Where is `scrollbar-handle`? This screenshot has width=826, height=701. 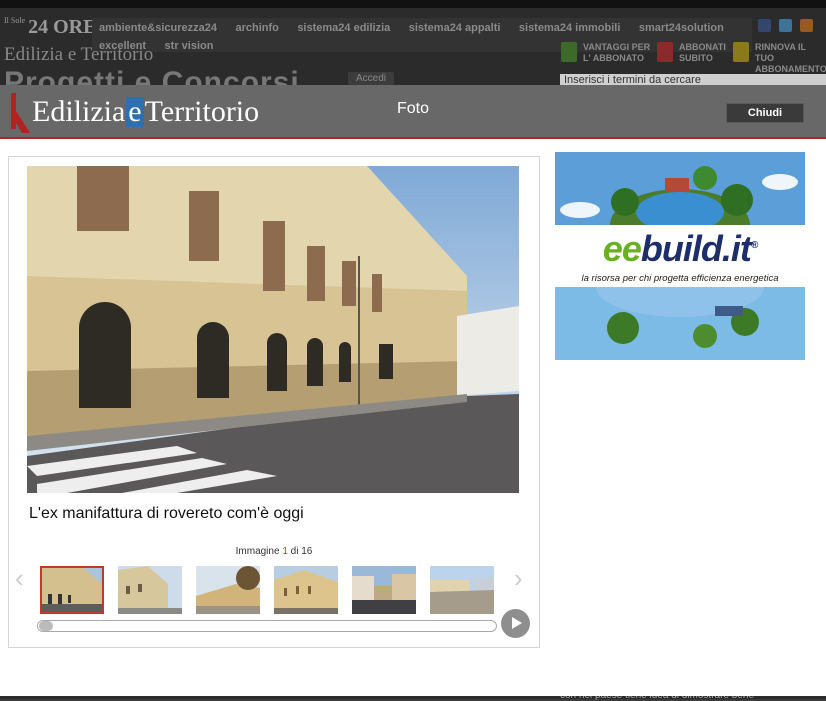 scrollbar-handle is located at coordinates (46, 626).